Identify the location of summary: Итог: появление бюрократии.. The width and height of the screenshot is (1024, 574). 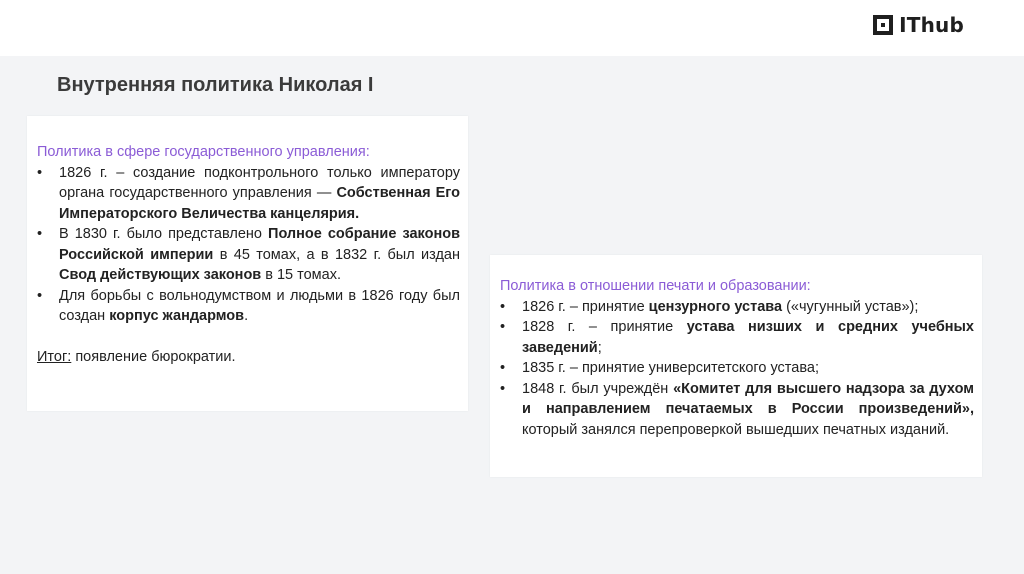
(248, 357).